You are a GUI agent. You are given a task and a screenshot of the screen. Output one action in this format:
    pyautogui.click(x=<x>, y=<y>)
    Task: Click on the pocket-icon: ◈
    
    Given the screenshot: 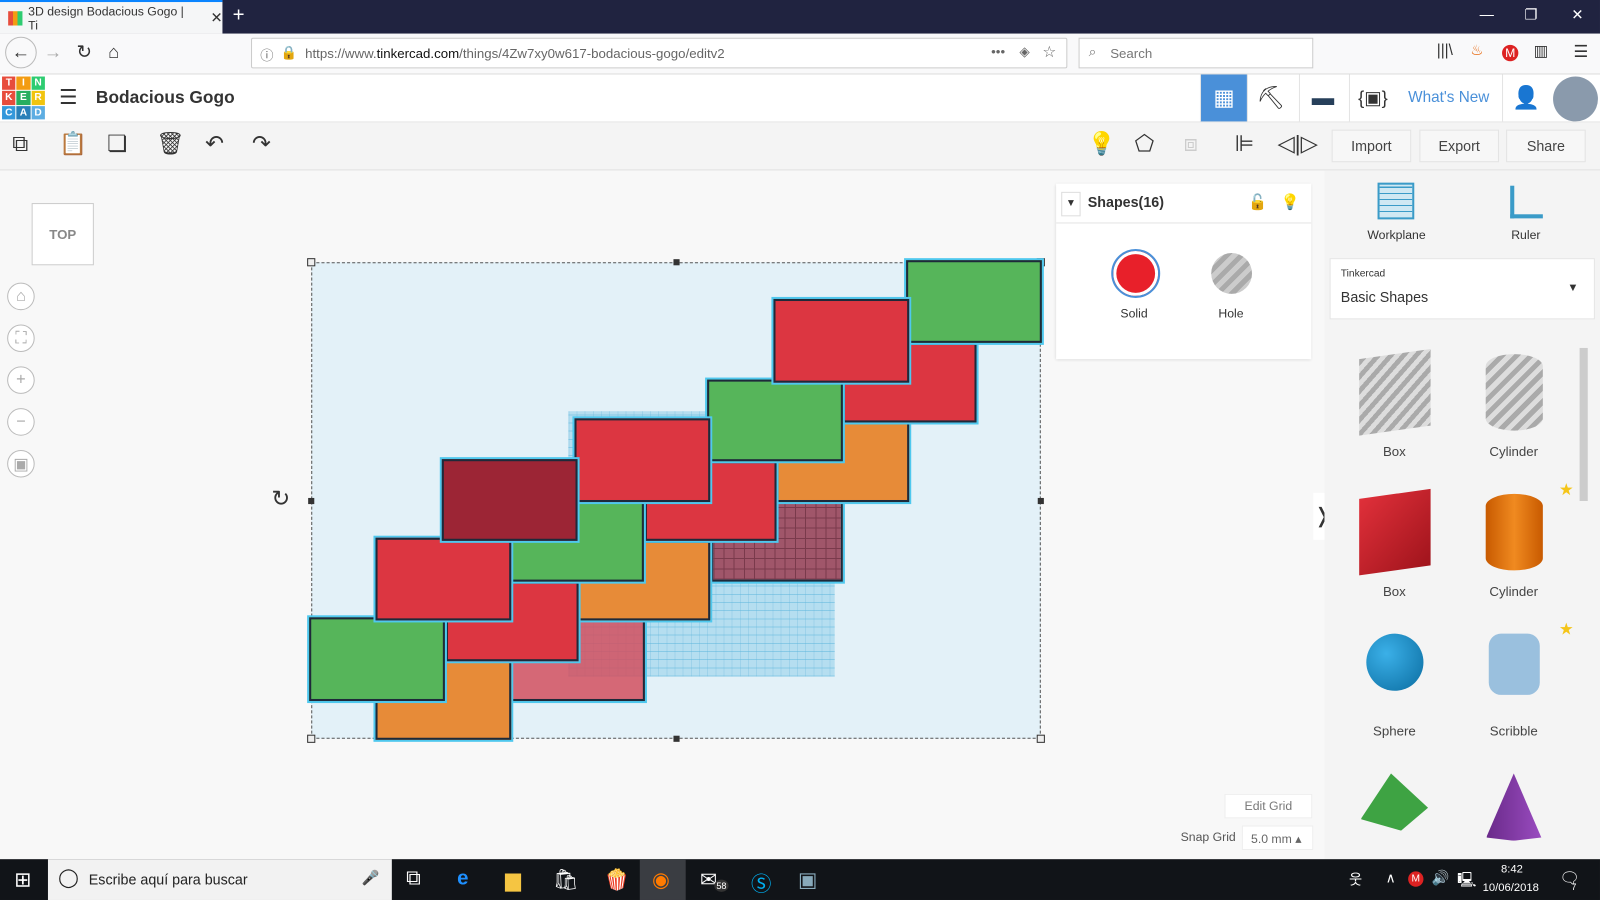 What is the action you would take?
    pyautogui.click(x=1024, y=52)
    